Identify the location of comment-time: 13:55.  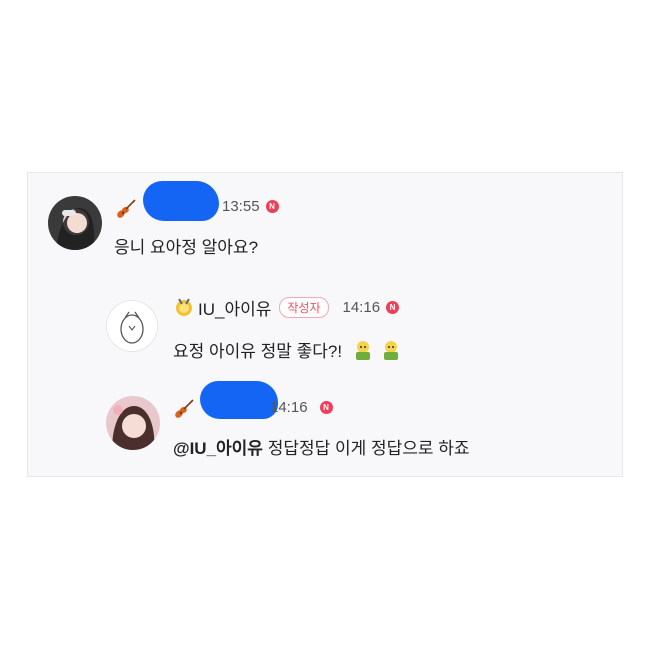
(241, 206).